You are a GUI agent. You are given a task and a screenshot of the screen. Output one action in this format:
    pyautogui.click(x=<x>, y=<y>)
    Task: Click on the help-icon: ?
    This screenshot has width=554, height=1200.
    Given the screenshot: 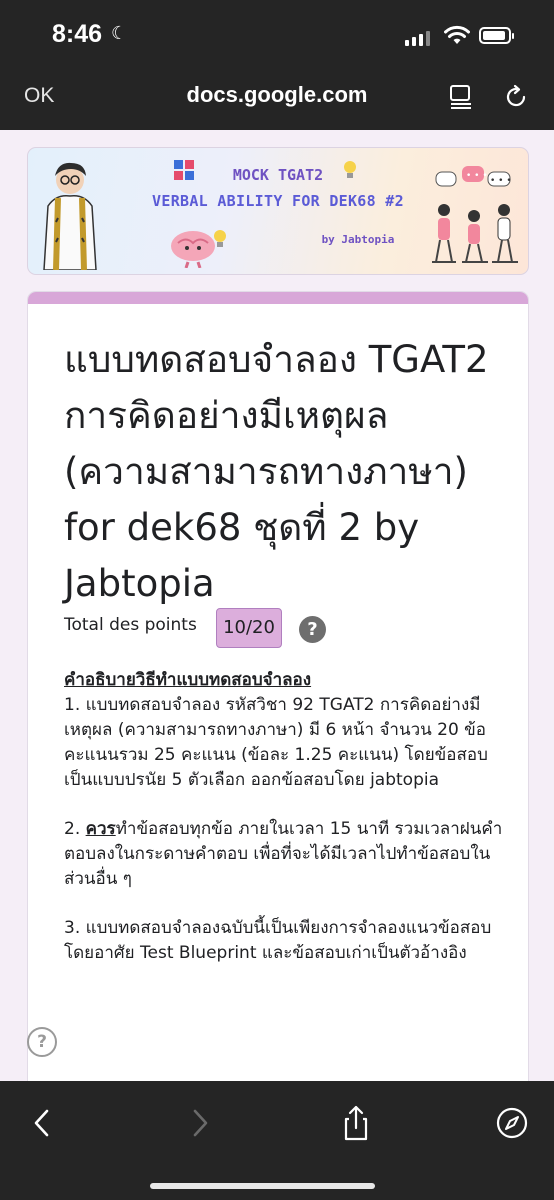 What is the action you would take?
    pyautogui.click(x=312, y=629)
    